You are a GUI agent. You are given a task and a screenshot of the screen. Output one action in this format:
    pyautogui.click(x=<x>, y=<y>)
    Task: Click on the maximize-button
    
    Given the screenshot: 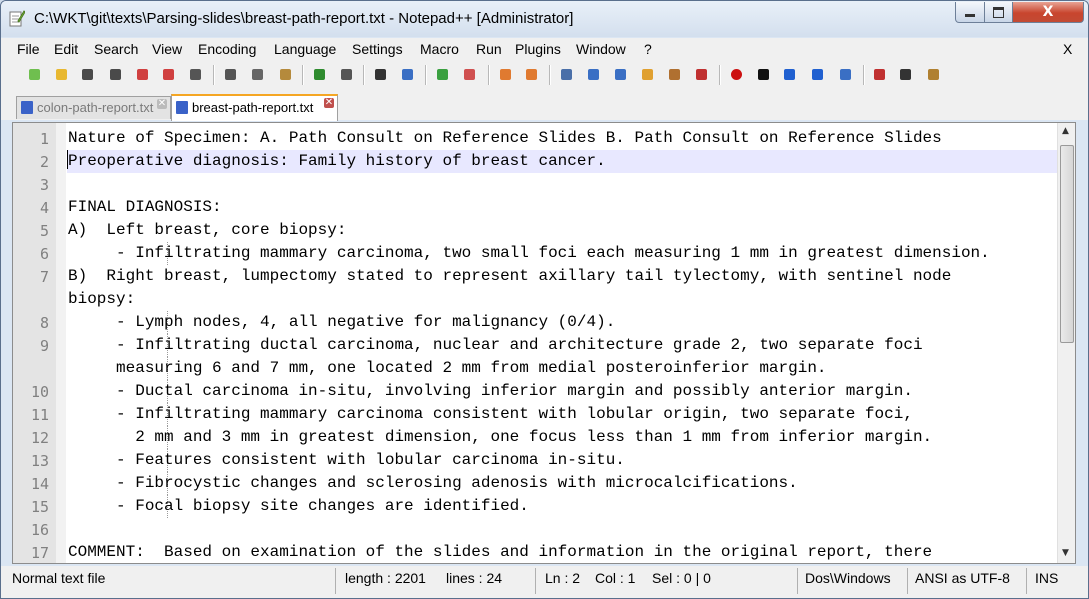 What is the action you would take?
    pyautogui.click(x=998, y=12)
    